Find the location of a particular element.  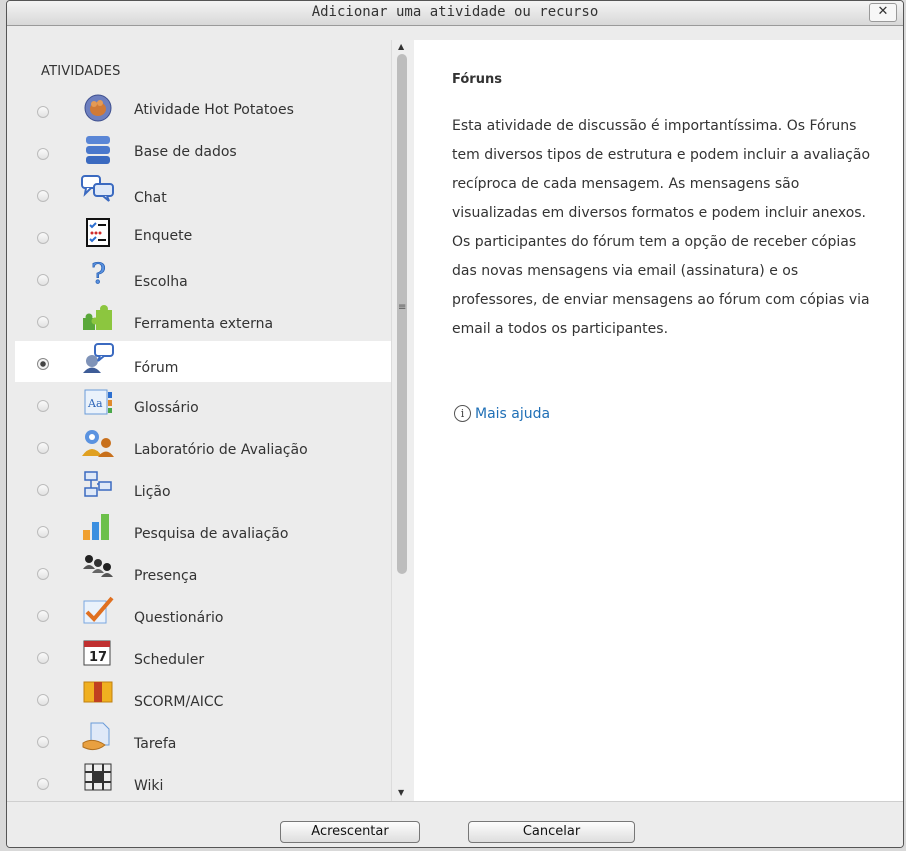

activity-item-assignment: Tarefa is located at coordinates (203, 740).